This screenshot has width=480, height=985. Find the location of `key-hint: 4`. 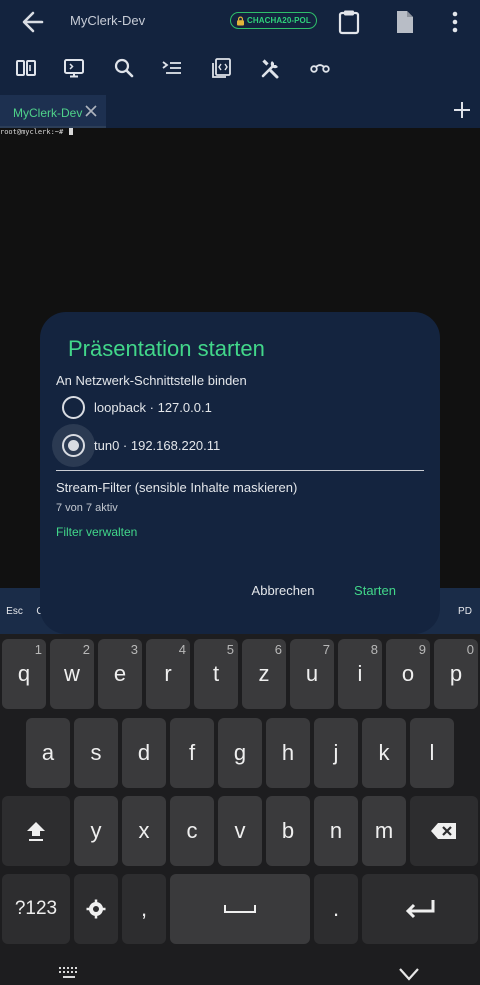

key-hint: 4 is located at coordinates (182, 649).